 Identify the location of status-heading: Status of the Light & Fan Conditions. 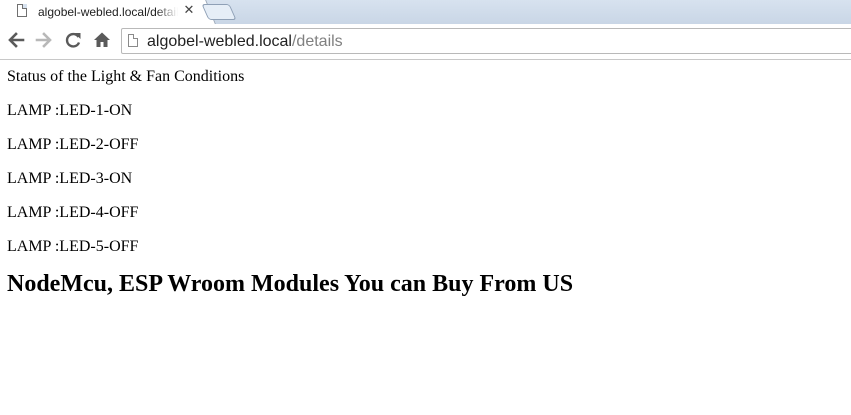
(126, 76).